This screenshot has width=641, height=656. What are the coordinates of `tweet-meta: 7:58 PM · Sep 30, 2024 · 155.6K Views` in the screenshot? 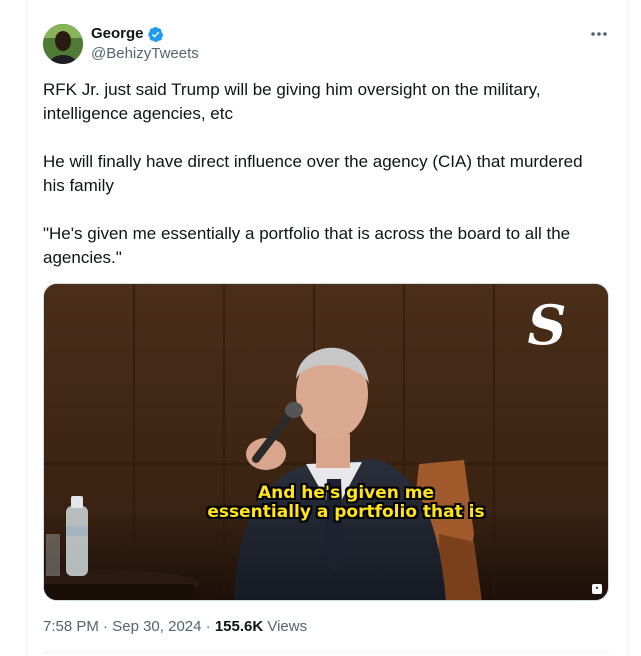 It's located at (175, 627).